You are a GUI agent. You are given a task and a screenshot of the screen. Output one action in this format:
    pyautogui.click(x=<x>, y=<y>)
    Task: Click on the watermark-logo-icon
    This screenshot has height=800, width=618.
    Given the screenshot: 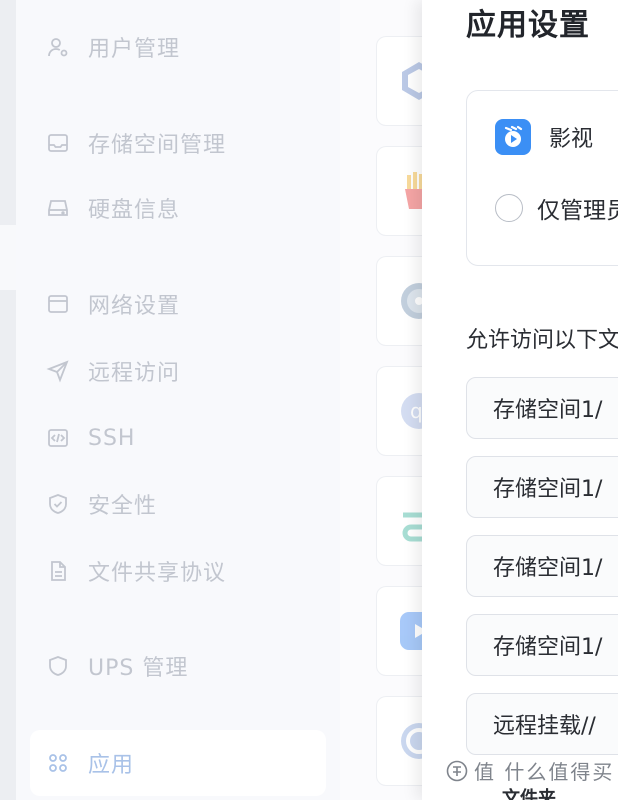 What is the action you would take?
    pyautogui.click(x=457, y=770)
    